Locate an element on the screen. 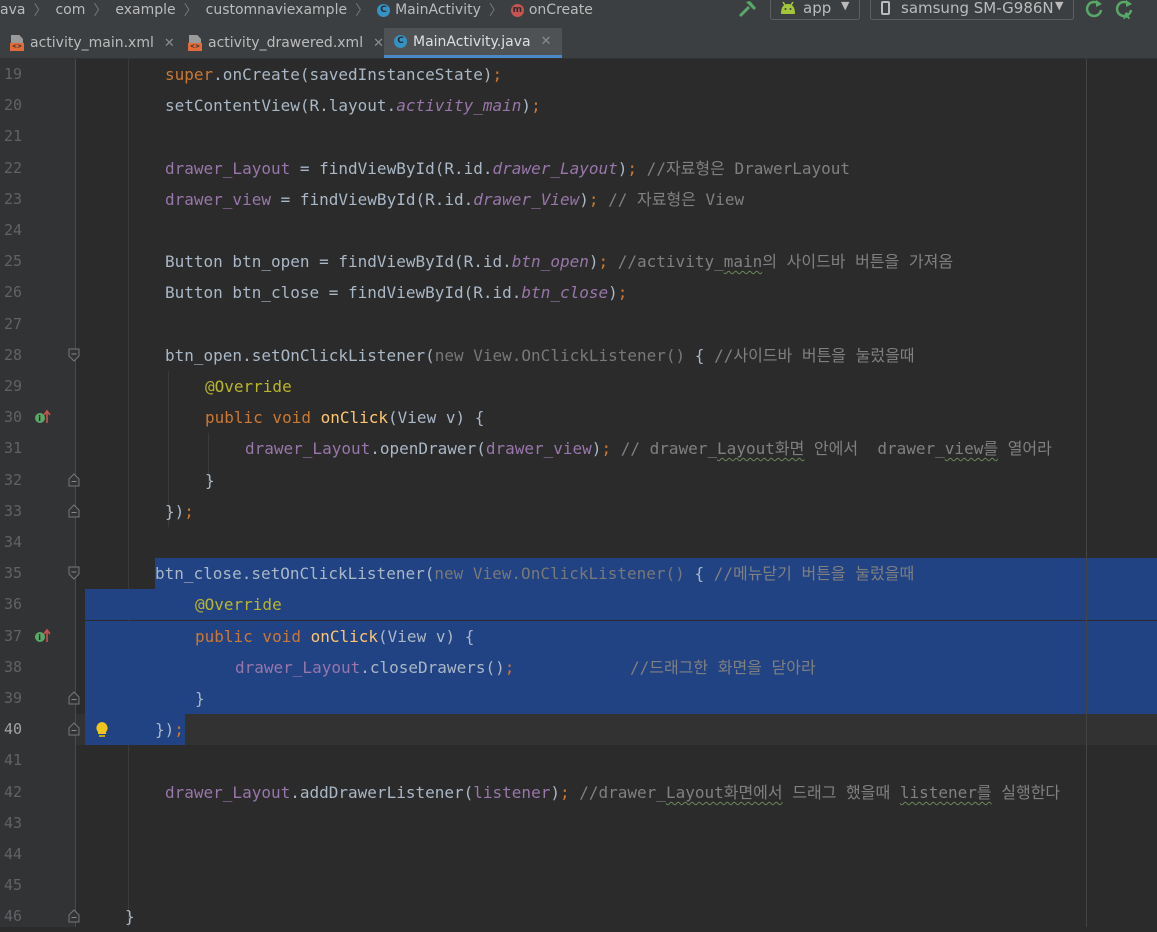  code-token: (View v) { is located at coordinates (436, 417).